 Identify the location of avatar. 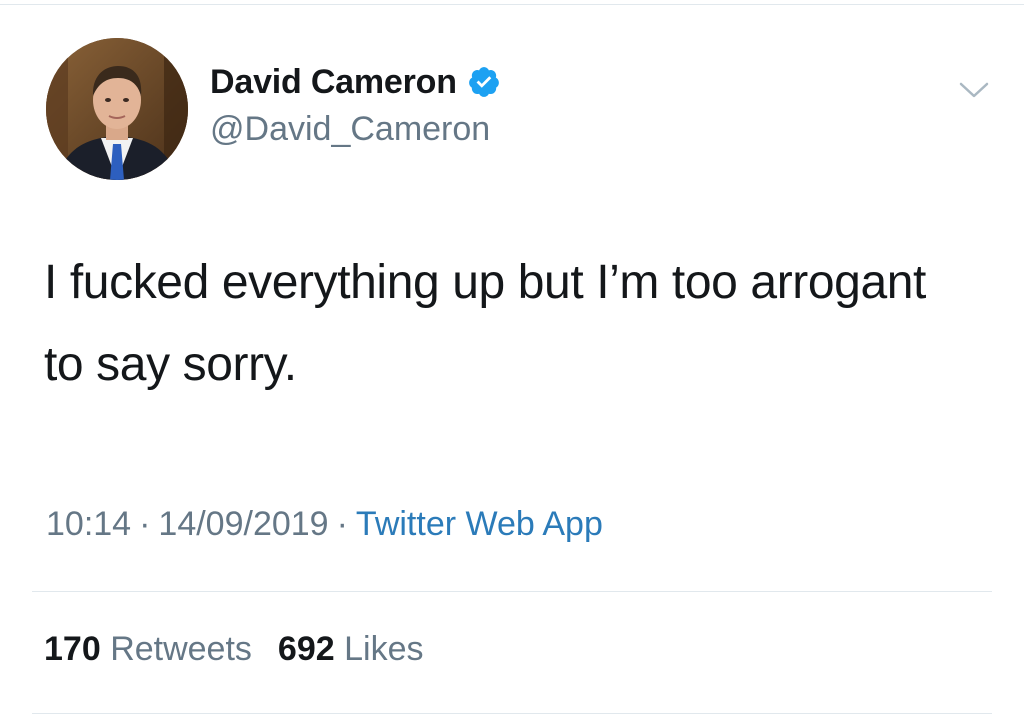
(117, 109).